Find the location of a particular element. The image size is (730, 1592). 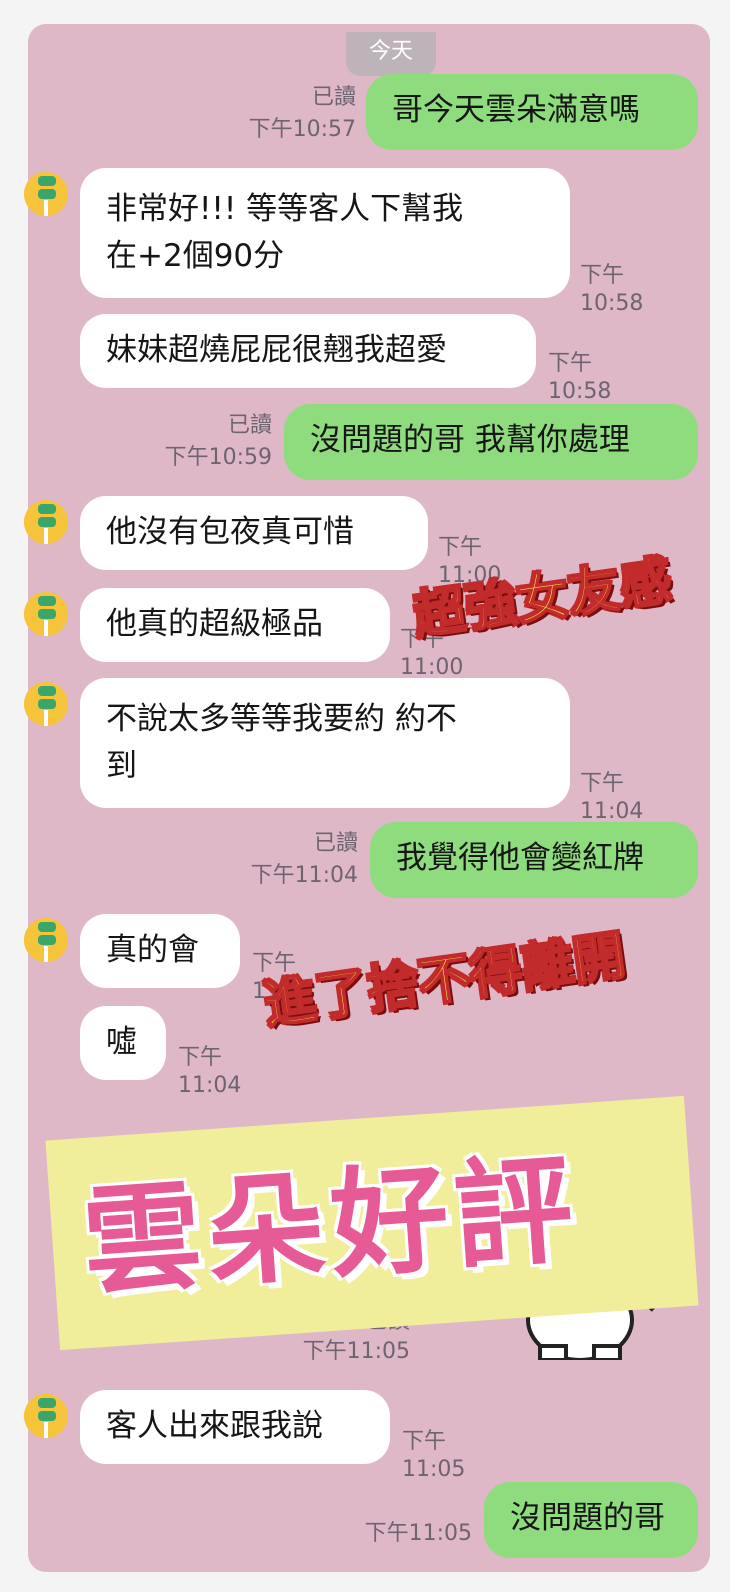

message-bubble: 哥今天雲朵滿意嗎 is located at coordinates (532, 112).